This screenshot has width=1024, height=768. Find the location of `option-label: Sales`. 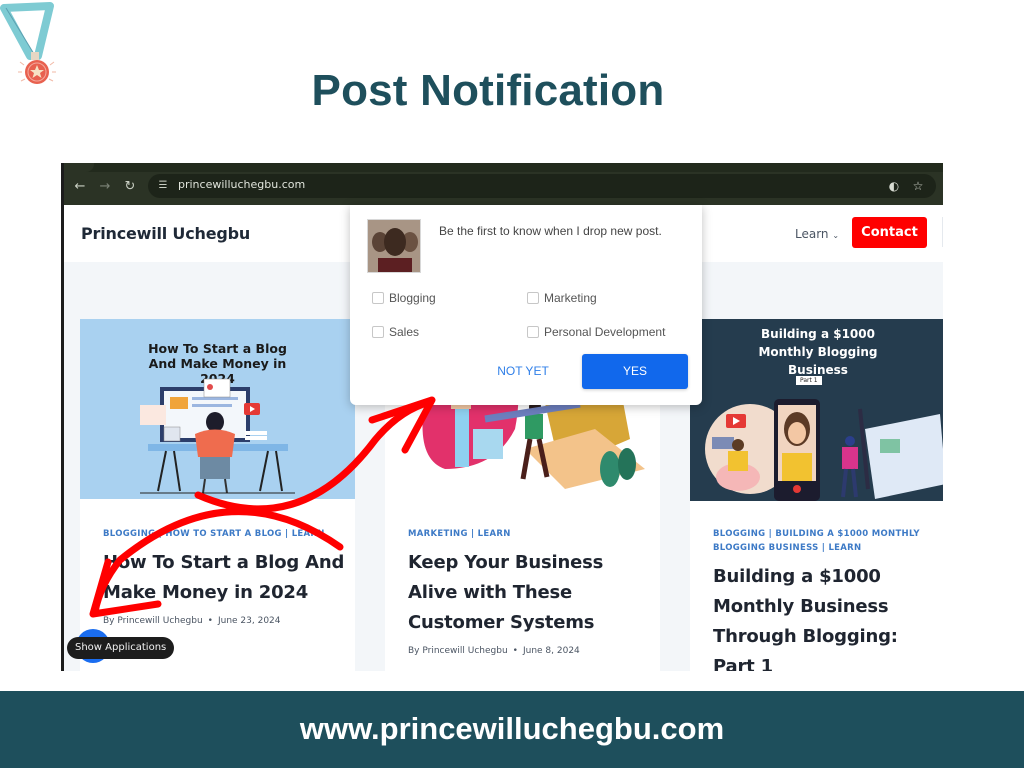

option-label: Sales is located at coordinates (404, 332).